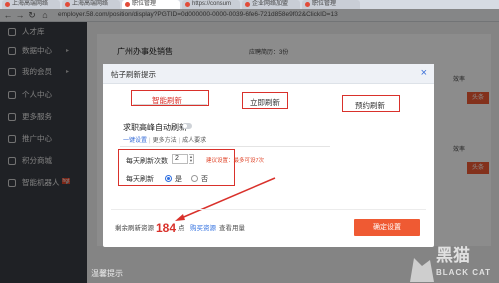 The width and height of the screenshot is (499, 283). What do you see at coordinates (235, 161) in the screenshot?
I see `refresh-hint: 建议设置：最多可设7次` at bounding box center [235, 161].